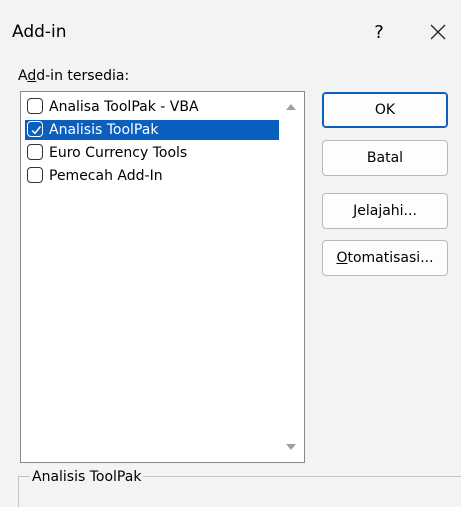 The width and height of the screenshot is (461, 507). I want to click on list-item: Euro Currency Tools, so click(152, 153).